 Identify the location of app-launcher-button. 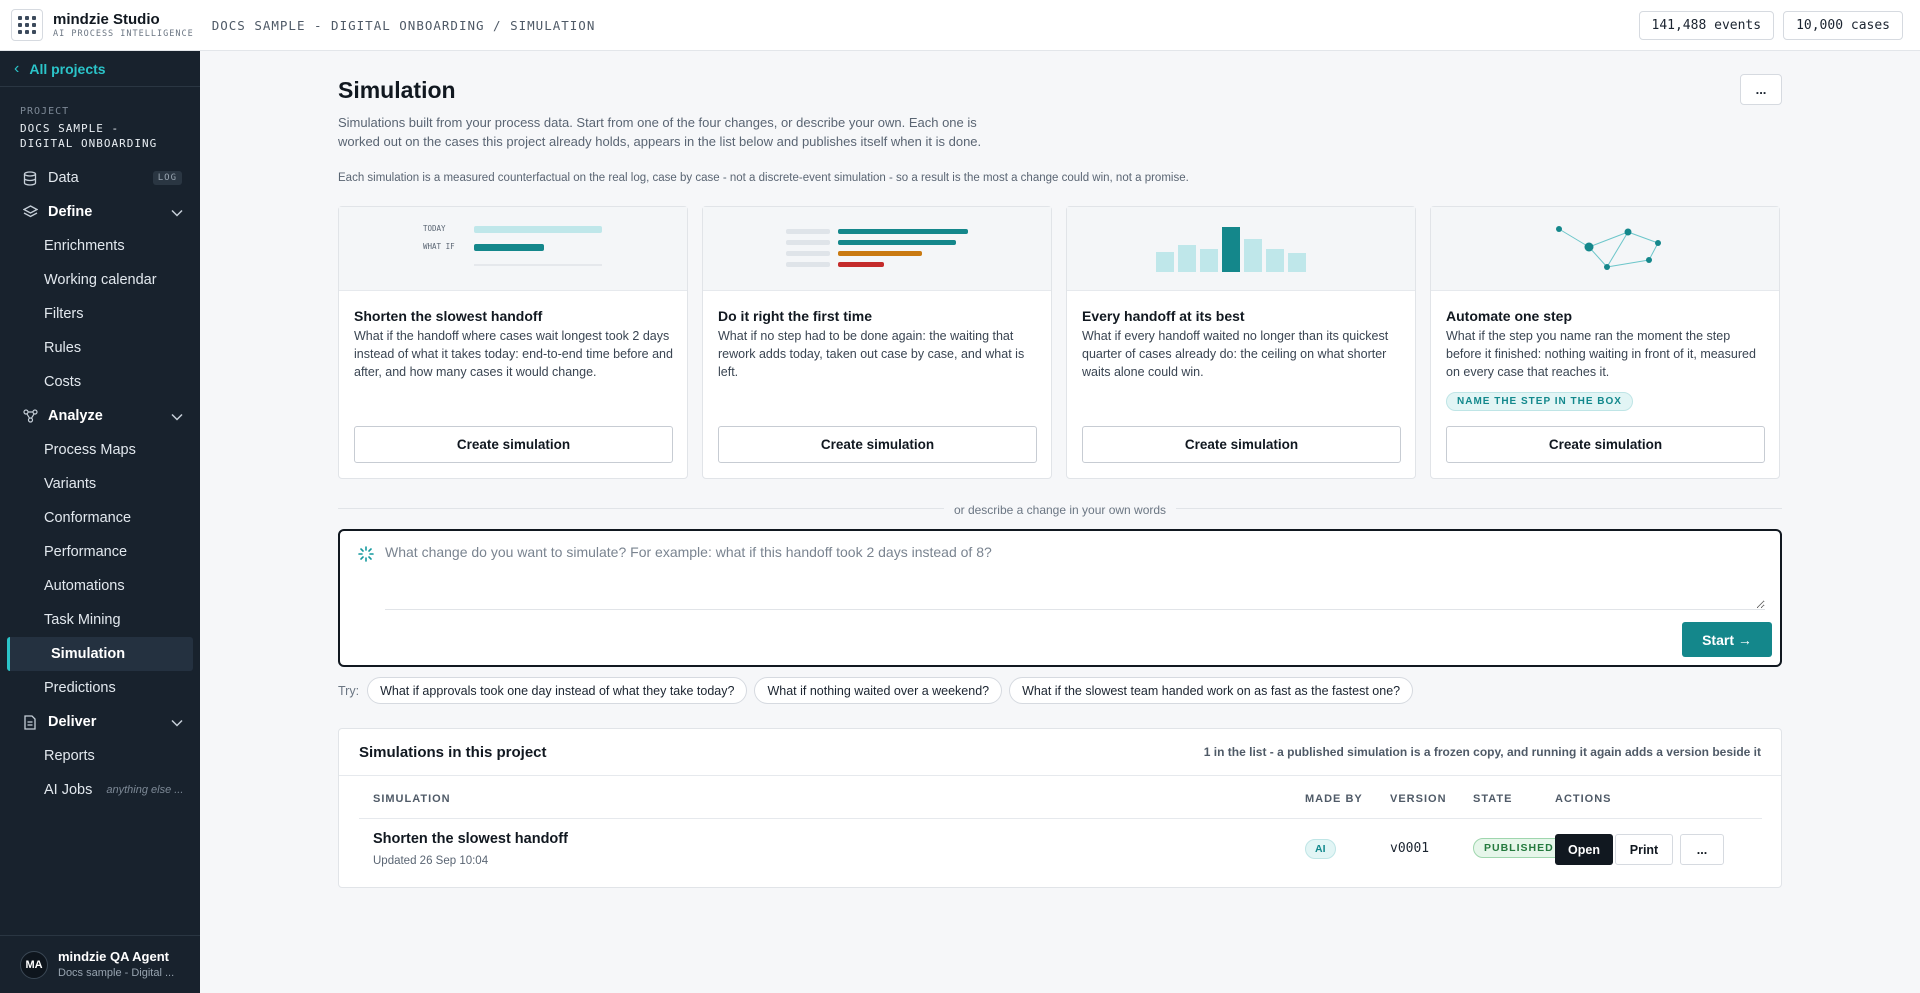
(27, 25).